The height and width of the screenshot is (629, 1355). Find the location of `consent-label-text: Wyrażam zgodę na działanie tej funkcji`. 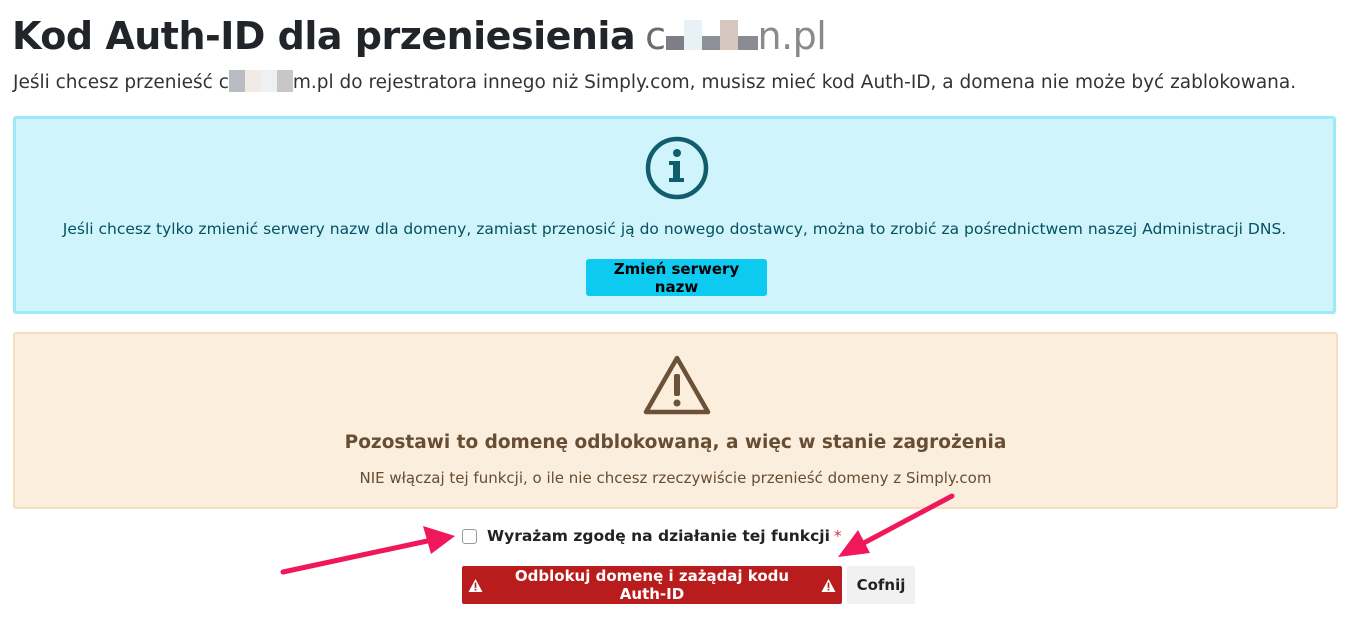

consent-label-text: Wyrażam zgodę na działanie tej funkcji is located at coordinates (658, 536).